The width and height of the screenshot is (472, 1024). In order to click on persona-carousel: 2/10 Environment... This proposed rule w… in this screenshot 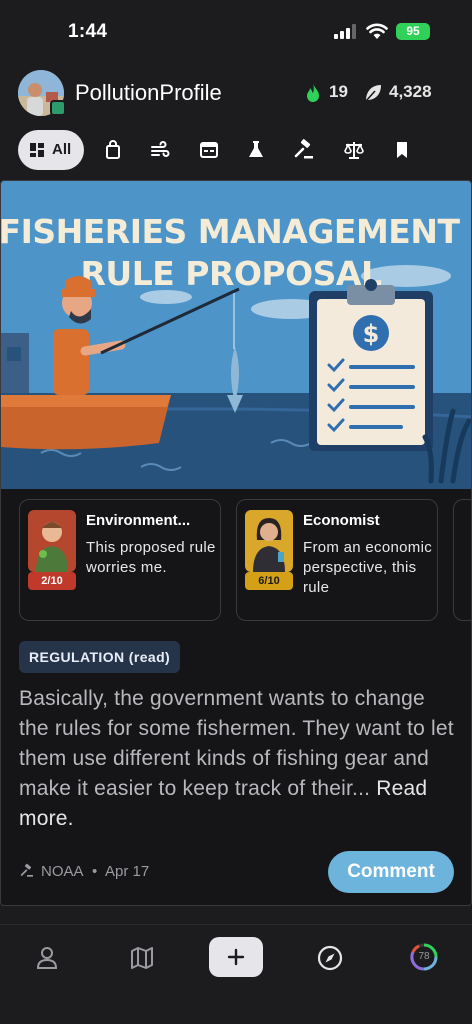, I will do `click(236, 561)`.